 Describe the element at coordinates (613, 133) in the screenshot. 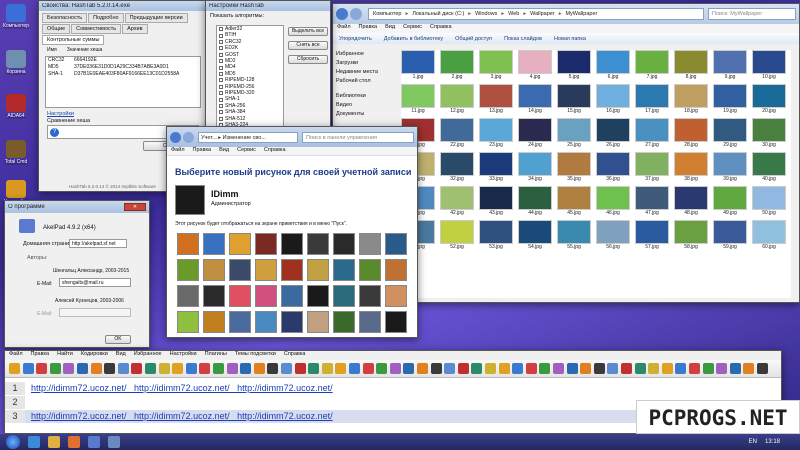

I see `file-thumbnail: 26.jpg` at that location.